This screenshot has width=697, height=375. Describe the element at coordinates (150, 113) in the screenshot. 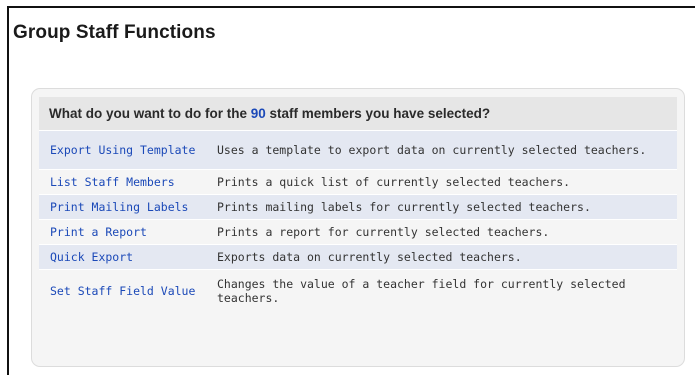

I see `question-prefix: What do you want to do for the` at that location.